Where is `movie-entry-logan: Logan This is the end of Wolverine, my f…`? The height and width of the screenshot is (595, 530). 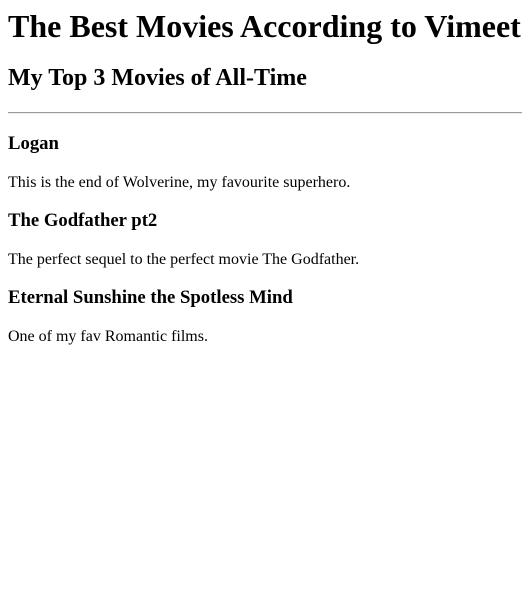
movie-entry-logan: Logan This is the end of Wolverine, my f… is located at coordinates (265, 162).